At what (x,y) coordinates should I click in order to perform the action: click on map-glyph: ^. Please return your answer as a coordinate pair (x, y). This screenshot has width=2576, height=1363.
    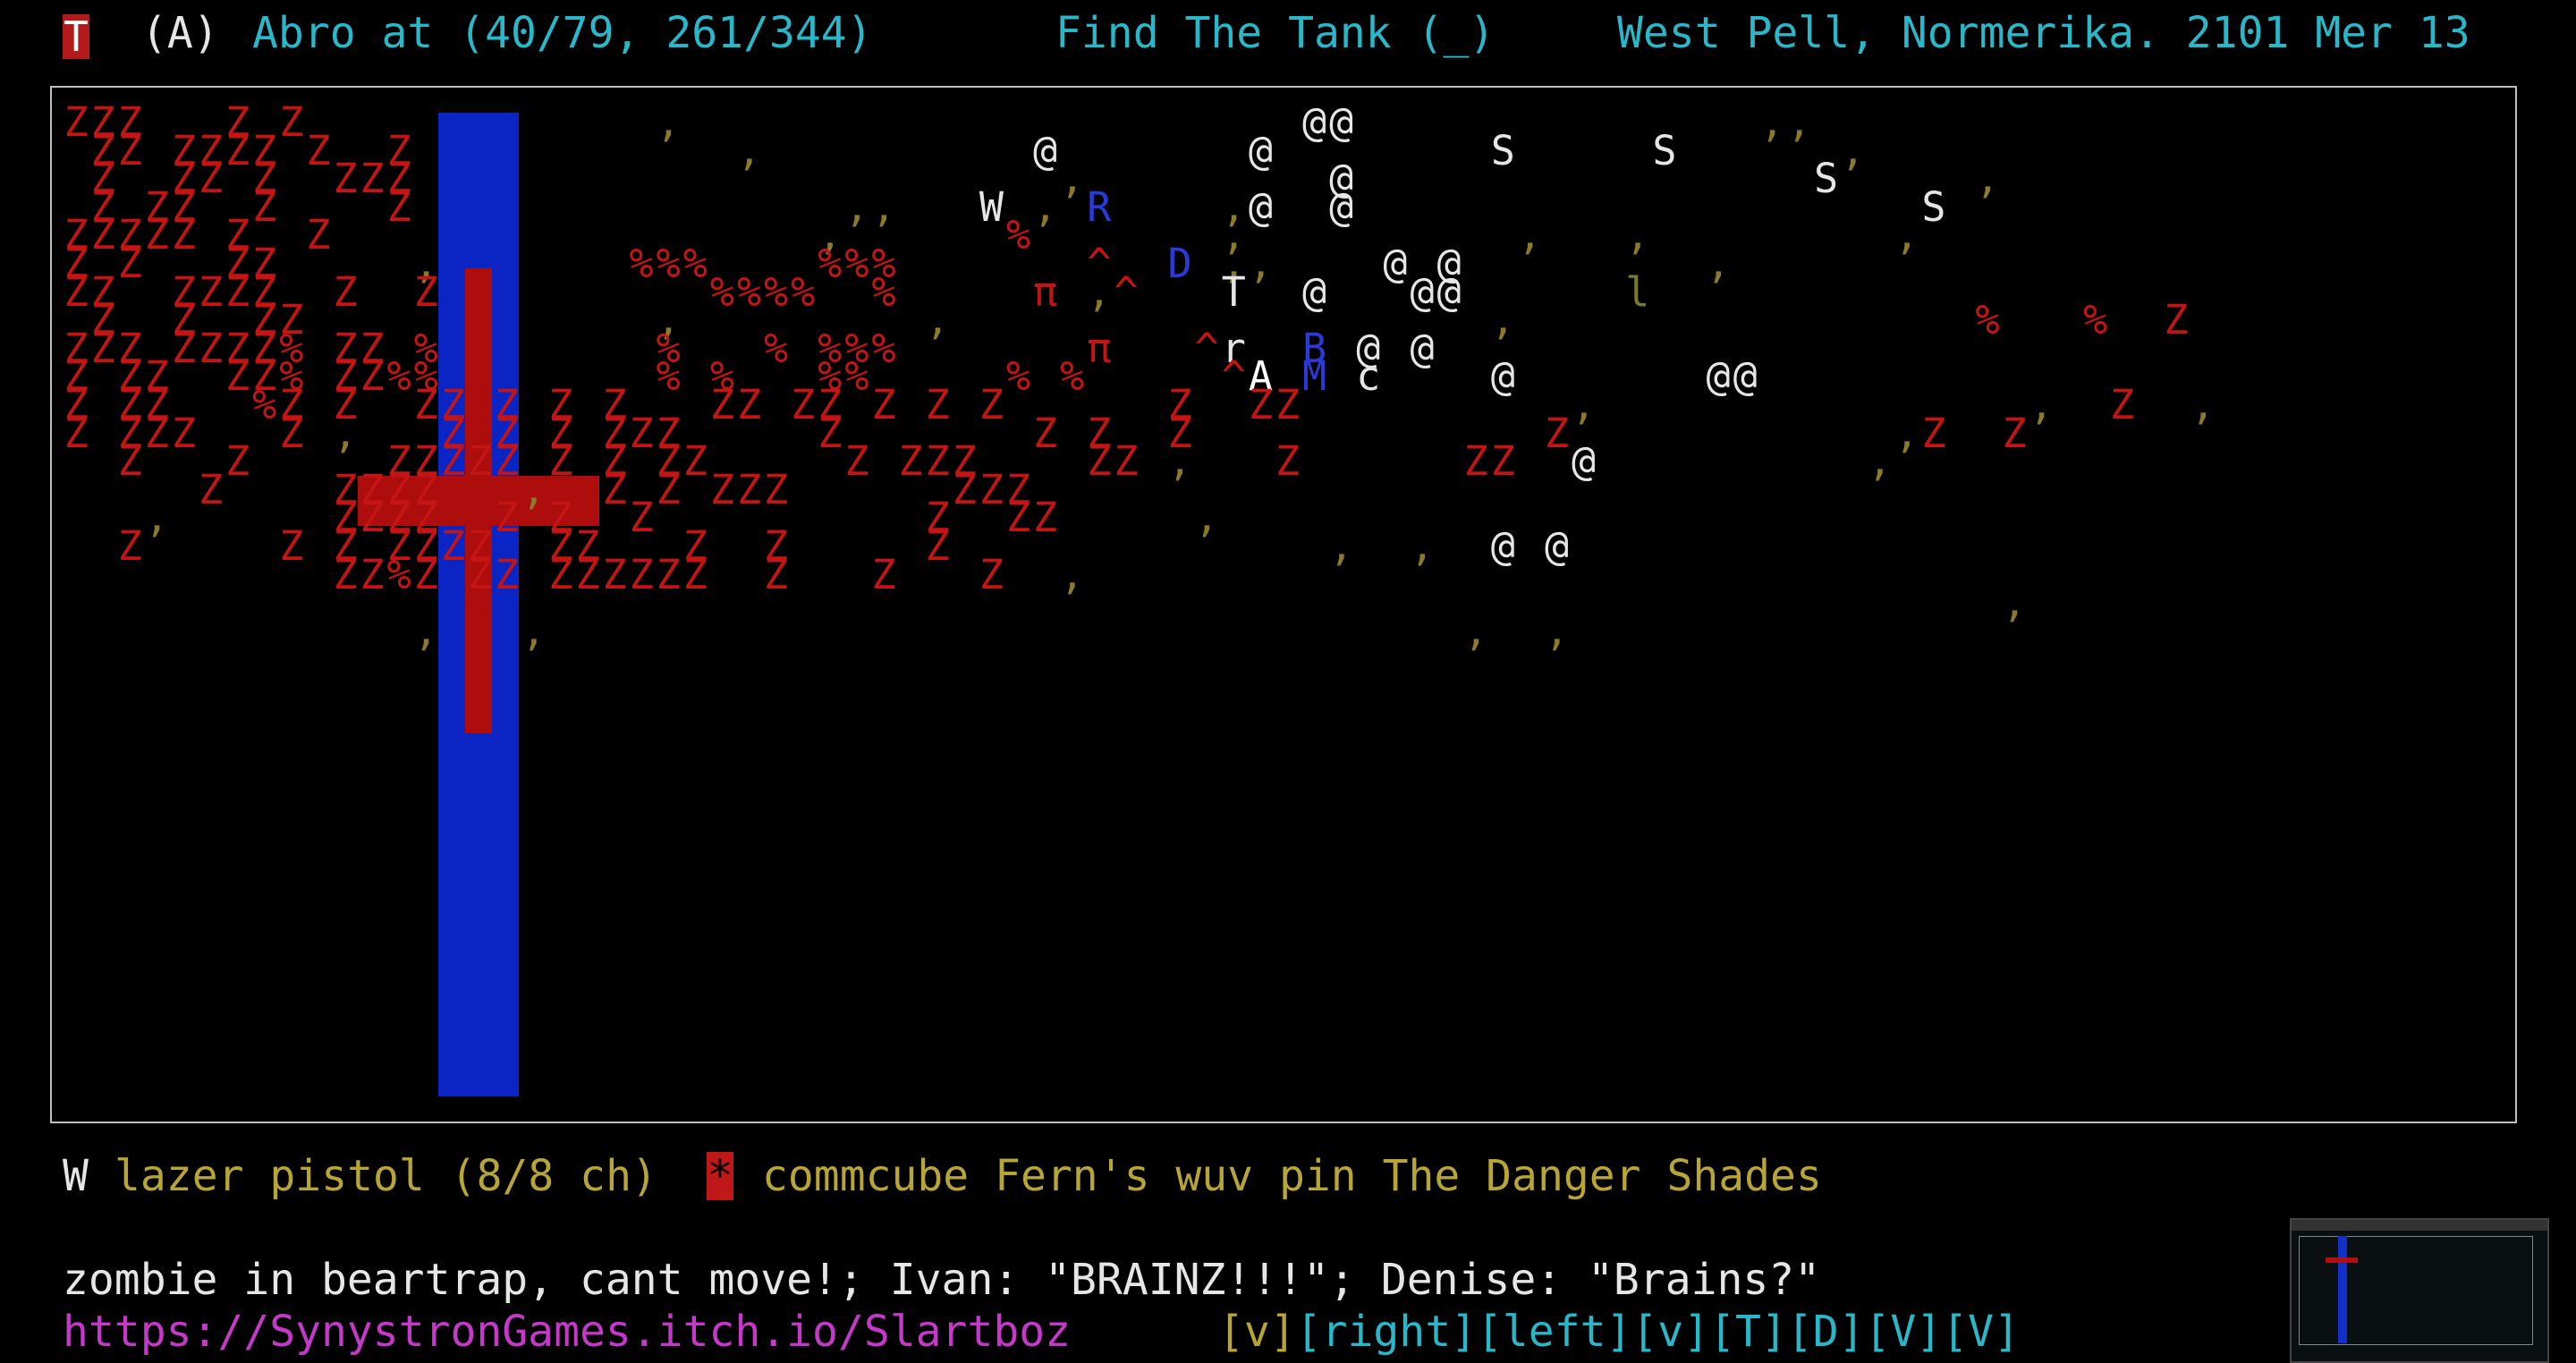
    Looking at the image, I should click on (1206, 348).